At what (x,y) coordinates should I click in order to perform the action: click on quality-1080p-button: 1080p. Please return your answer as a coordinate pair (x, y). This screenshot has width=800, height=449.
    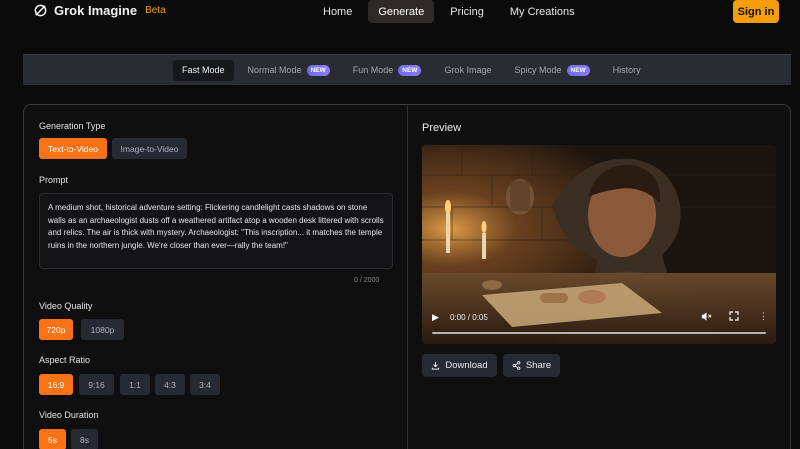
    Looking at the image, I should click on (102, 329).